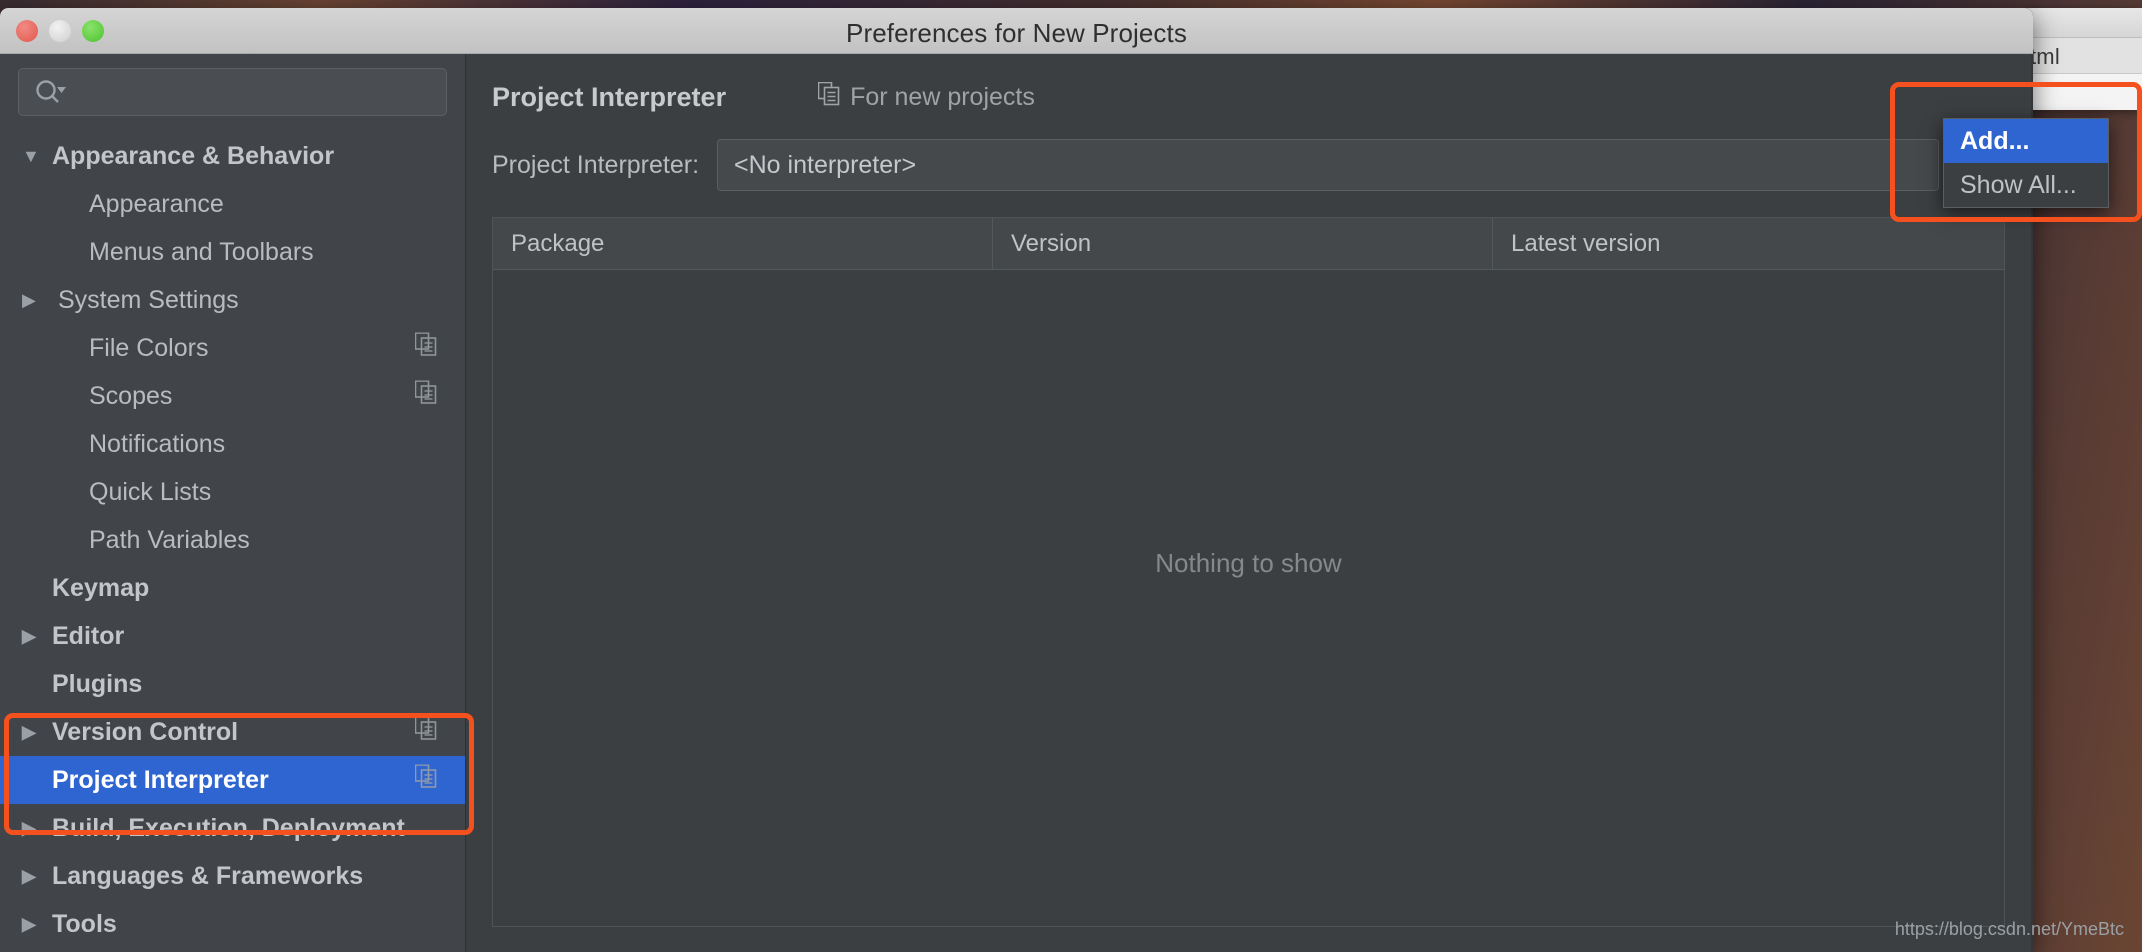 The height and width of the screenshot is (952, 2142). I want to click on sidebar-item-label: Scopes, so click(131, 395).